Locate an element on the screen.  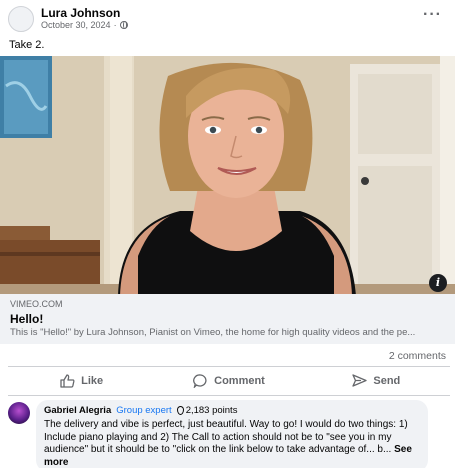
link-title: Hello! is located at coordinates (27, 319).